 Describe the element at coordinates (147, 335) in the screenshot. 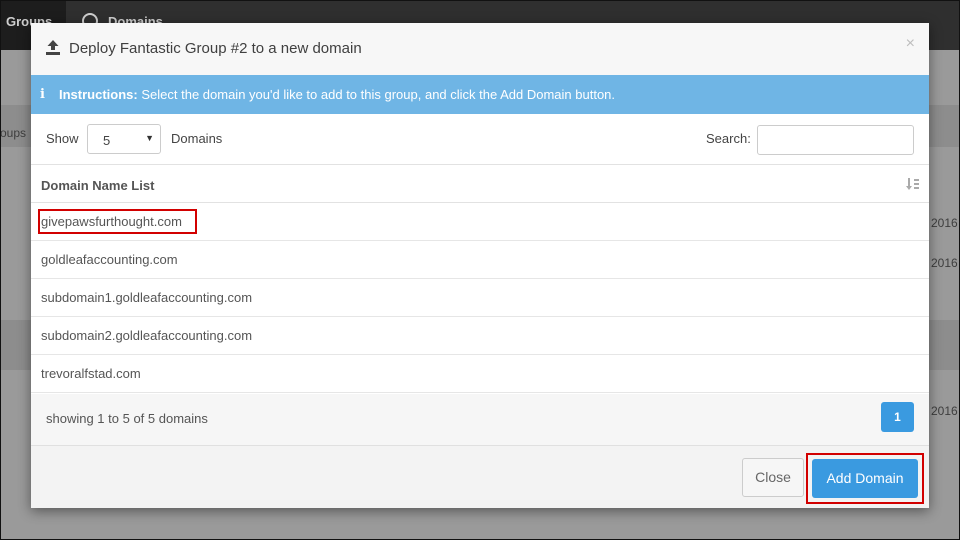

I see `domain-name-cell: subdomain2.goldleafaccounting.com` at that location.